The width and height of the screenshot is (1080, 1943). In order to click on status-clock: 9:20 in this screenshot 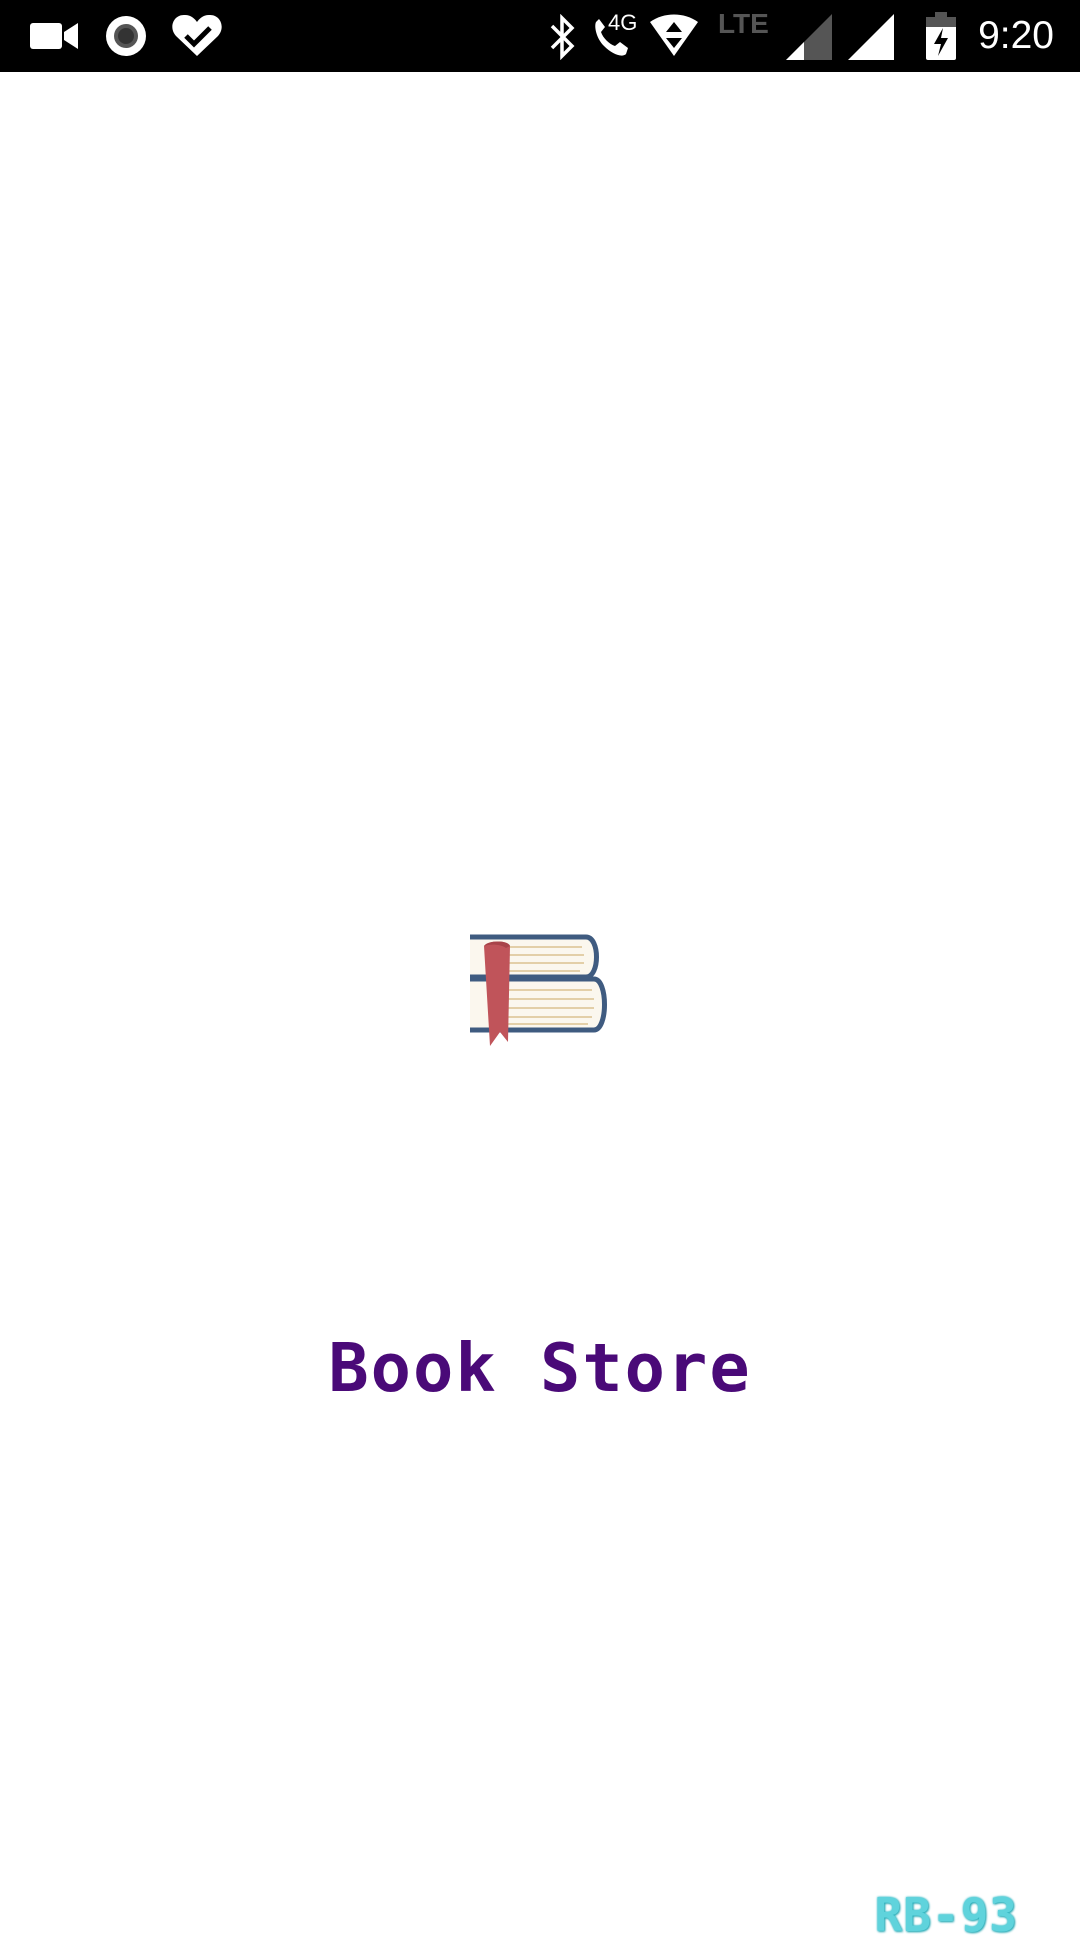, I will do `click(1016, 35)`.